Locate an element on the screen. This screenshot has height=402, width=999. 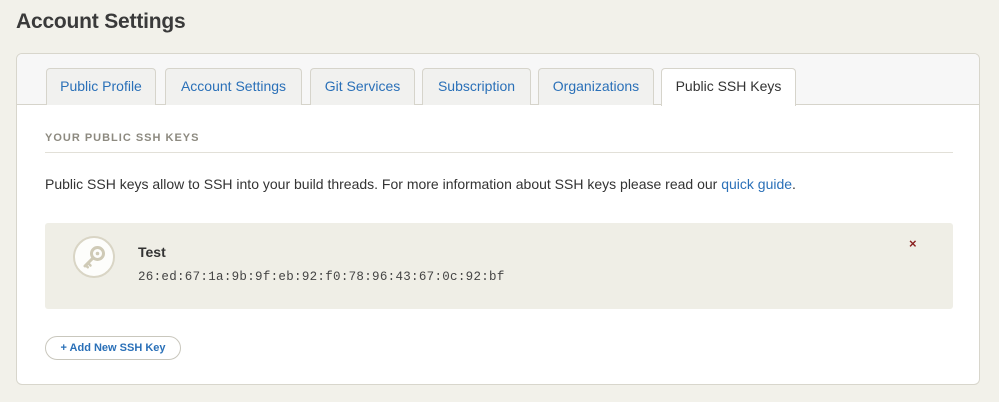
key-icon is located at coordinates (94, 257).